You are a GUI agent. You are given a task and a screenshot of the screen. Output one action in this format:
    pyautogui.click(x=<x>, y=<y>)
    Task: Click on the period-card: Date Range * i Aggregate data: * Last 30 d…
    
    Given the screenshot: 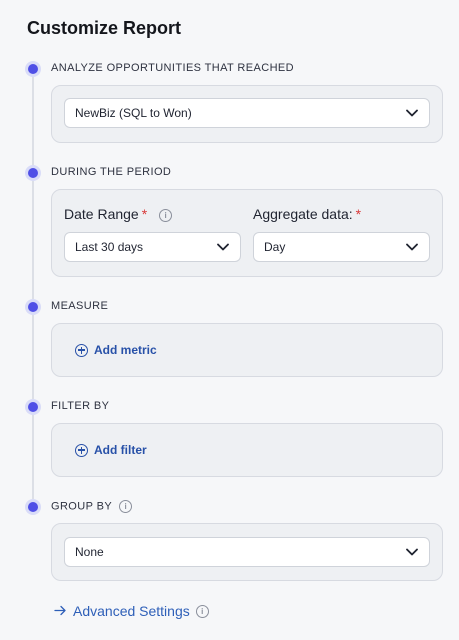 What is the action you would take?
    pyautogui.click(x=247, y=233)
    